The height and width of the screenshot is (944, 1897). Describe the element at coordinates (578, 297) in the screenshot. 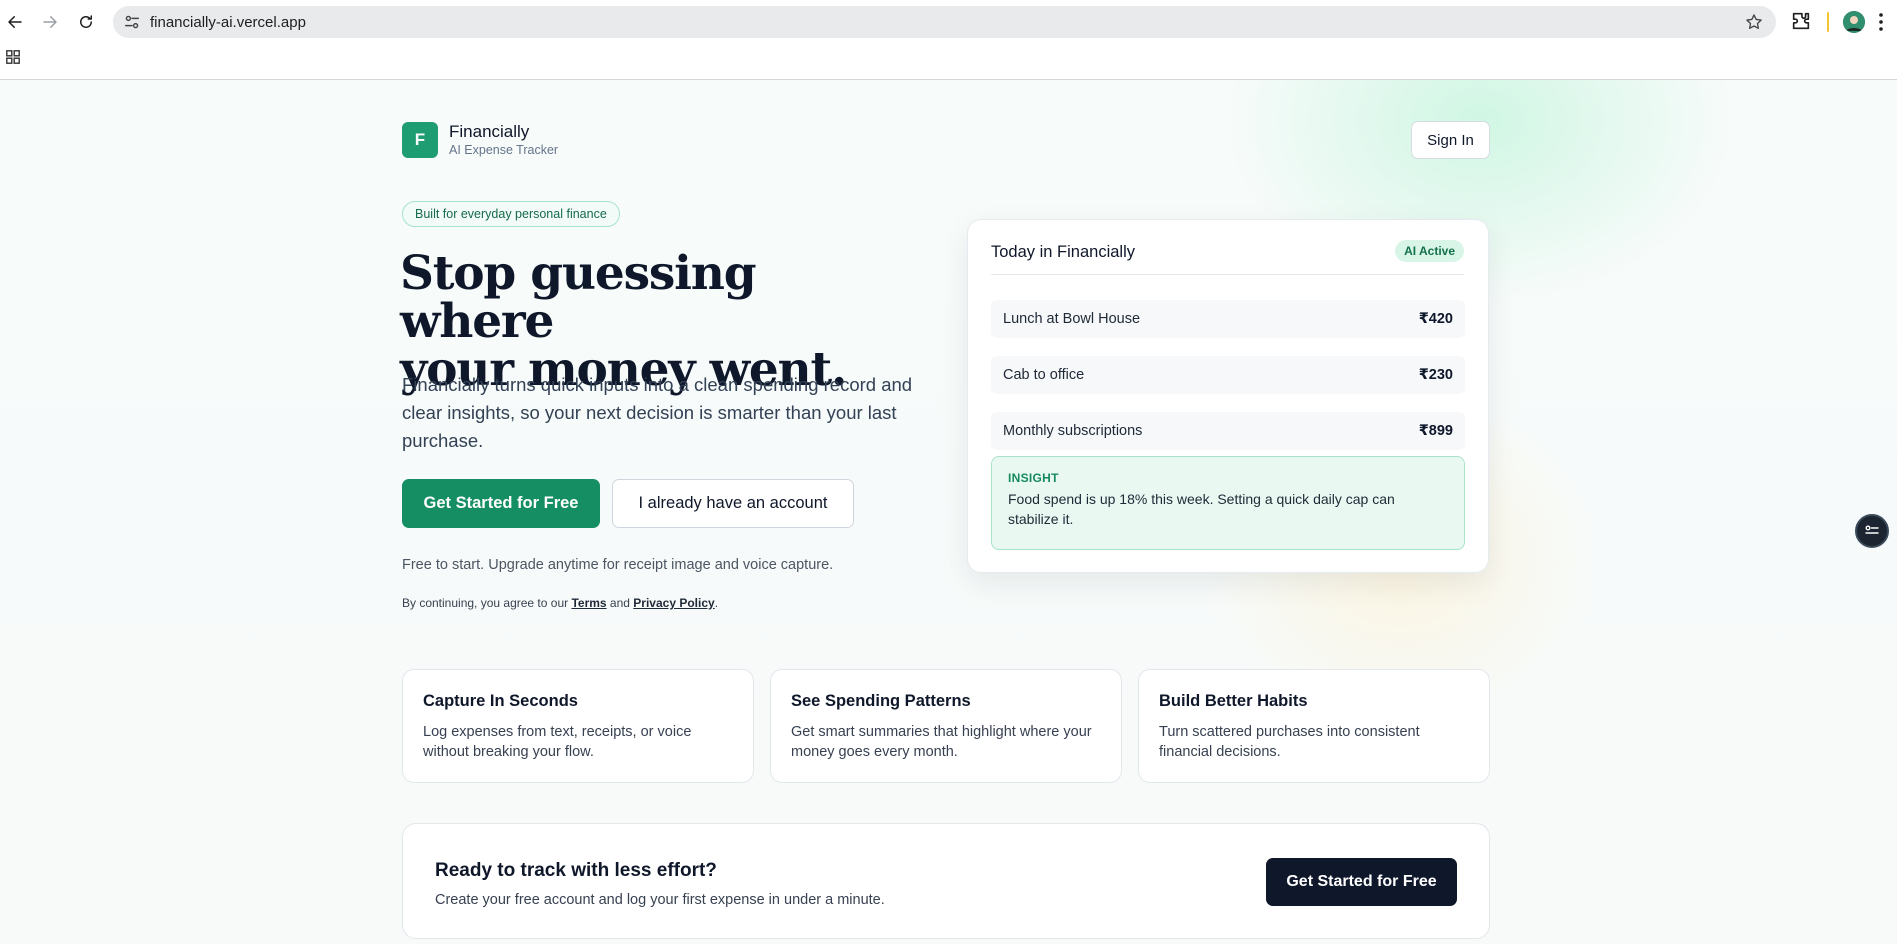

I see `headline-line-1: Stop guessing where` at that location.